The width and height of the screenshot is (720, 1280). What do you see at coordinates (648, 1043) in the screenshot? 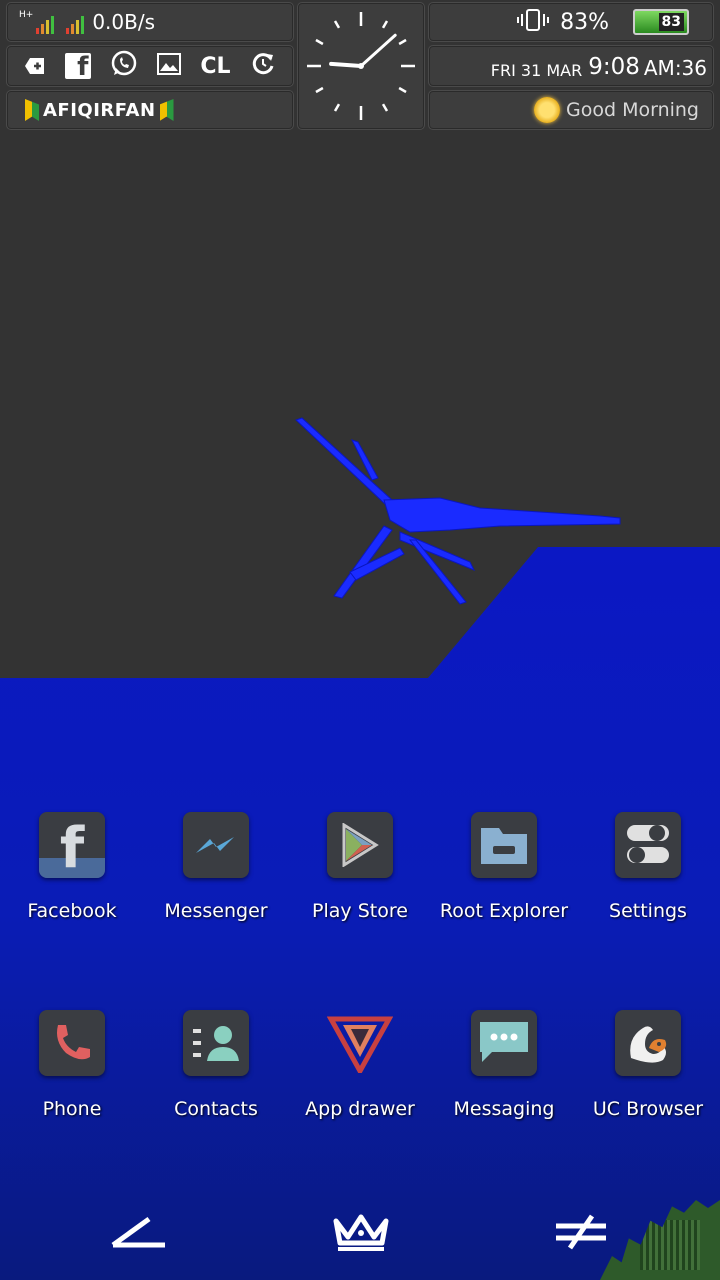
I see `uc-browser-icon` at bounding box center [648, 1043].